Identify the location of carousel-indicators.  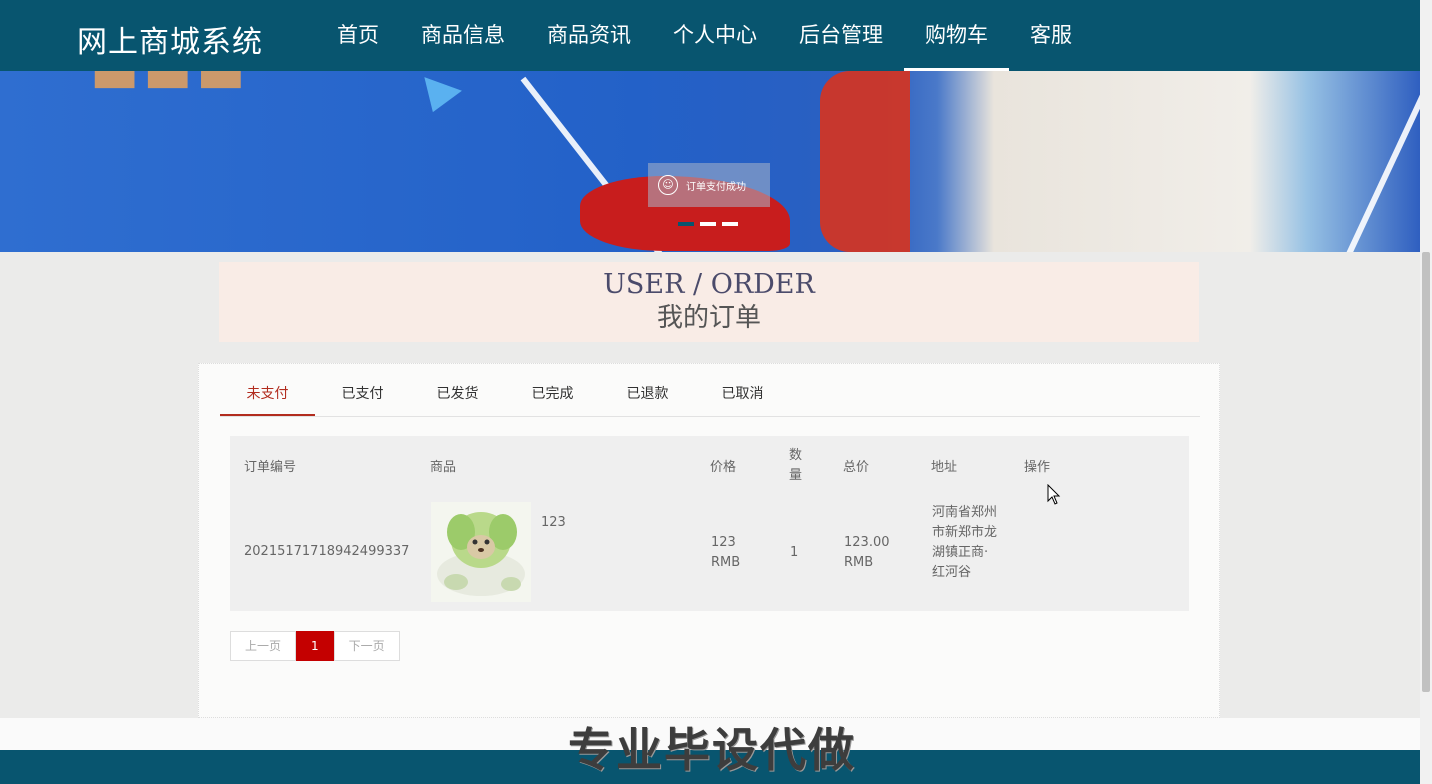
(708, 224).